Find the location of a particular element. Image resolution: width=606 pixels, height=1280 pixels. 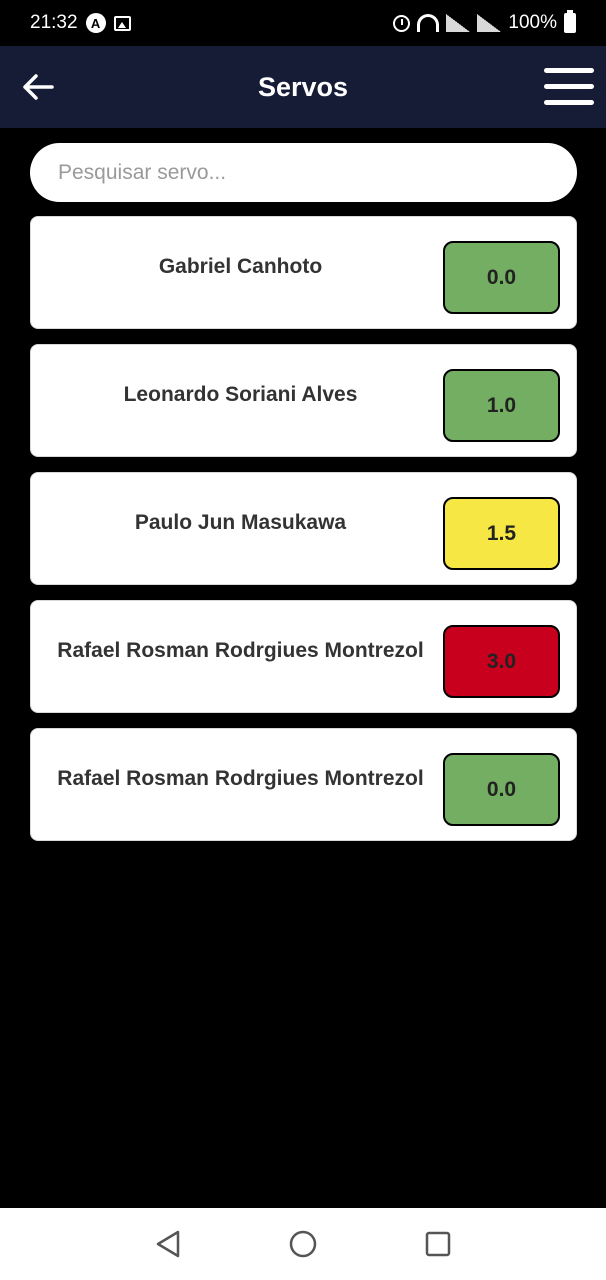

servo-name: Leonardo Soriani Alves is located at coordinates (240, 394).